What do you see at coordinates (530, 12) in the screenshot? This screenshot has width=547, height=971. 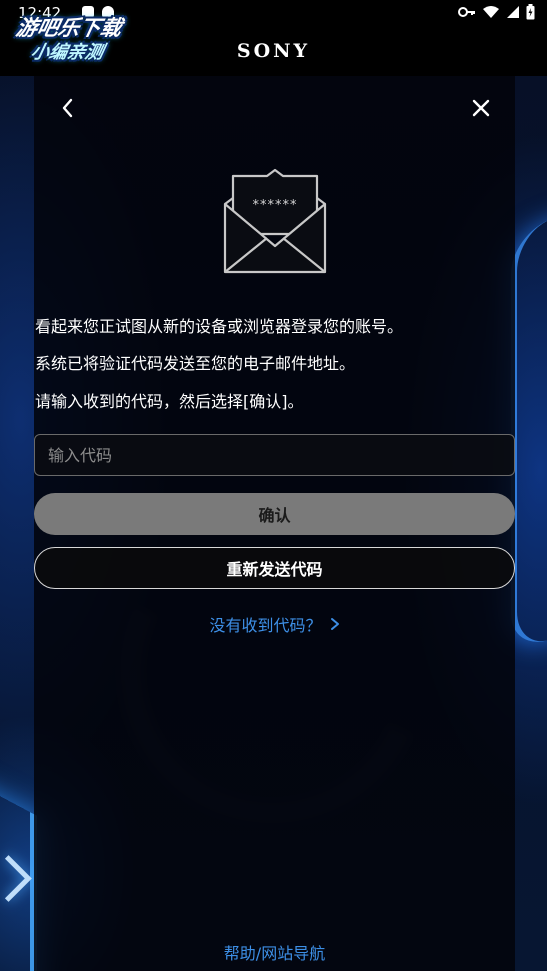 I see `battery-charging-icon` at bounding box center [530, 12].